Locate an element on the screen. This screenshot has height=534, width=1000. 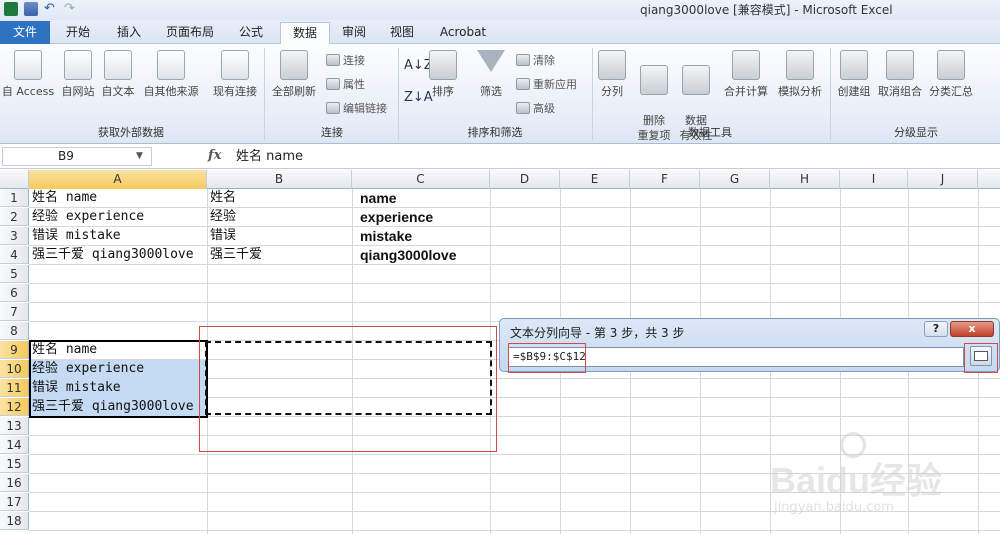
sort-icon is located at coordinates (443, 65).